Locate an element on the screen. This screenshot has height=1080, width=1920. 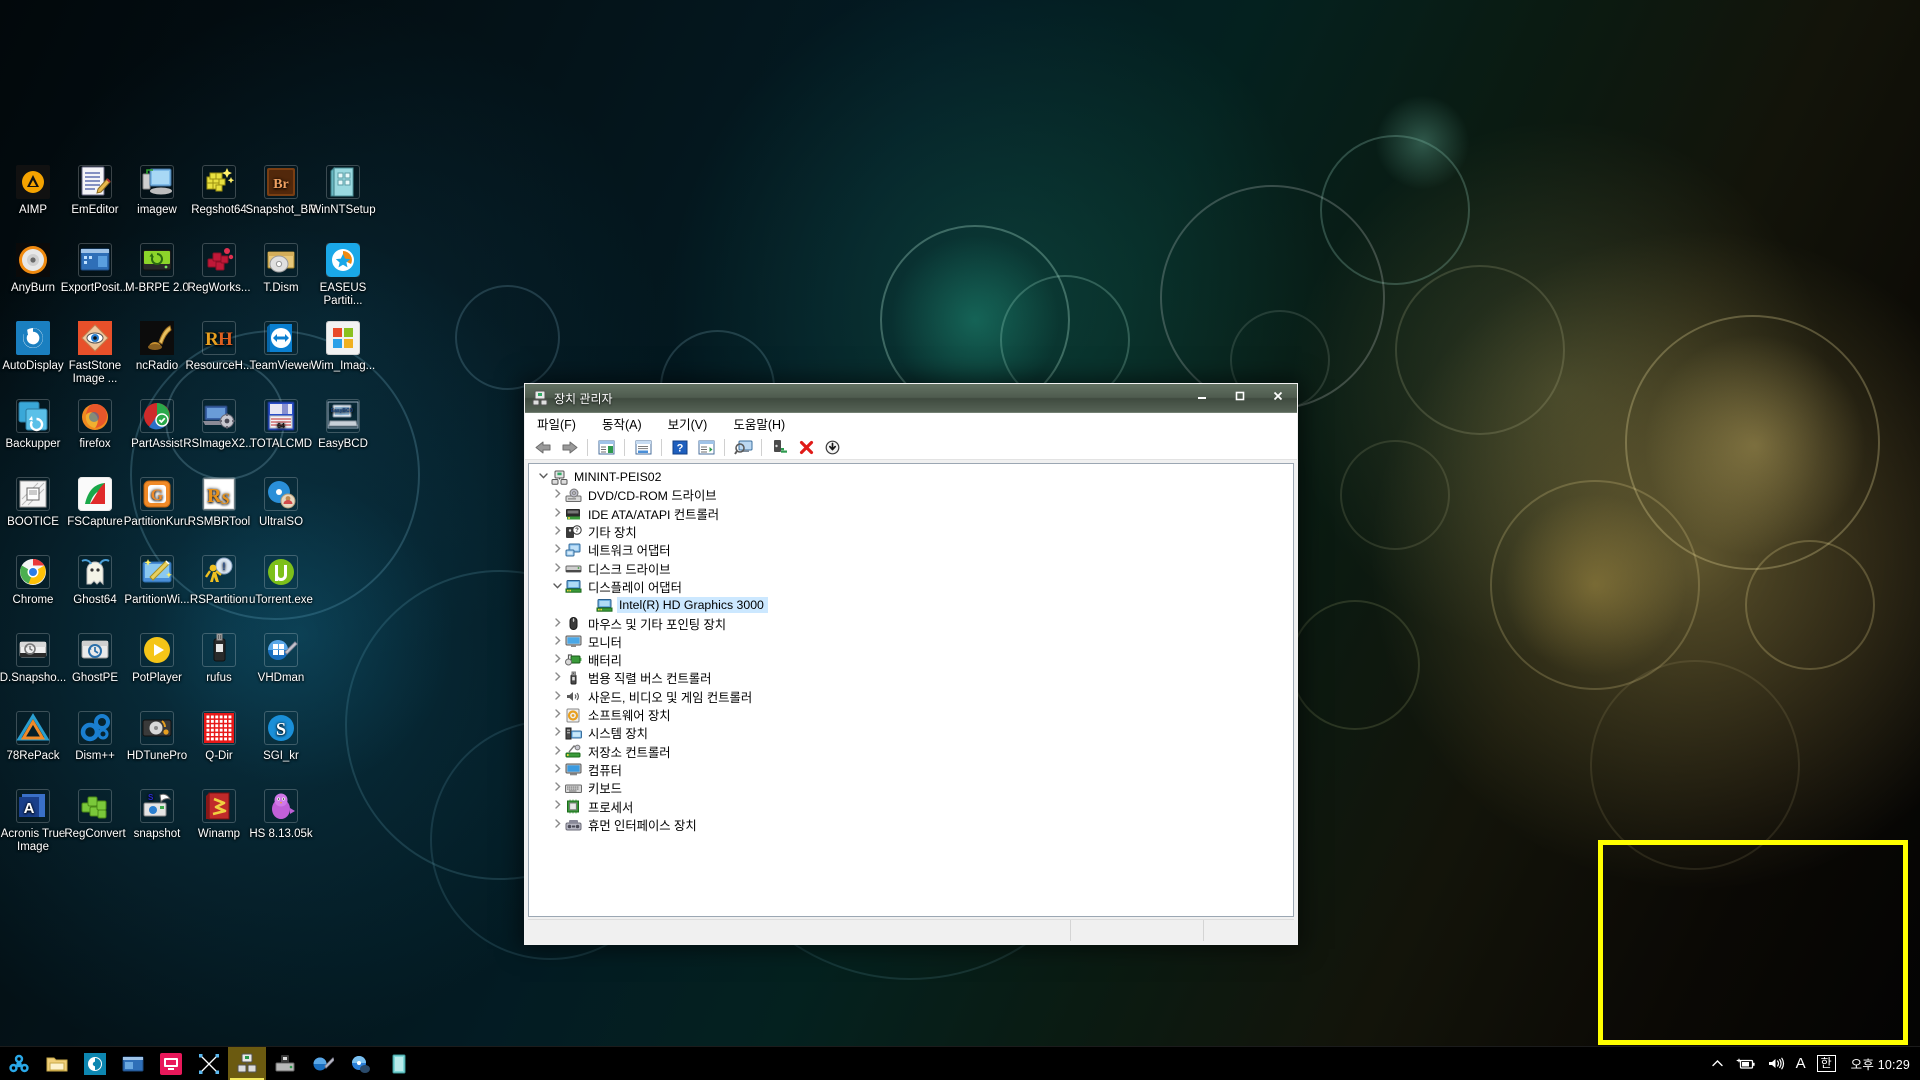
tree-node: 범용 직렬 버스 컨트롤러 is located at coordinates (914, 678).